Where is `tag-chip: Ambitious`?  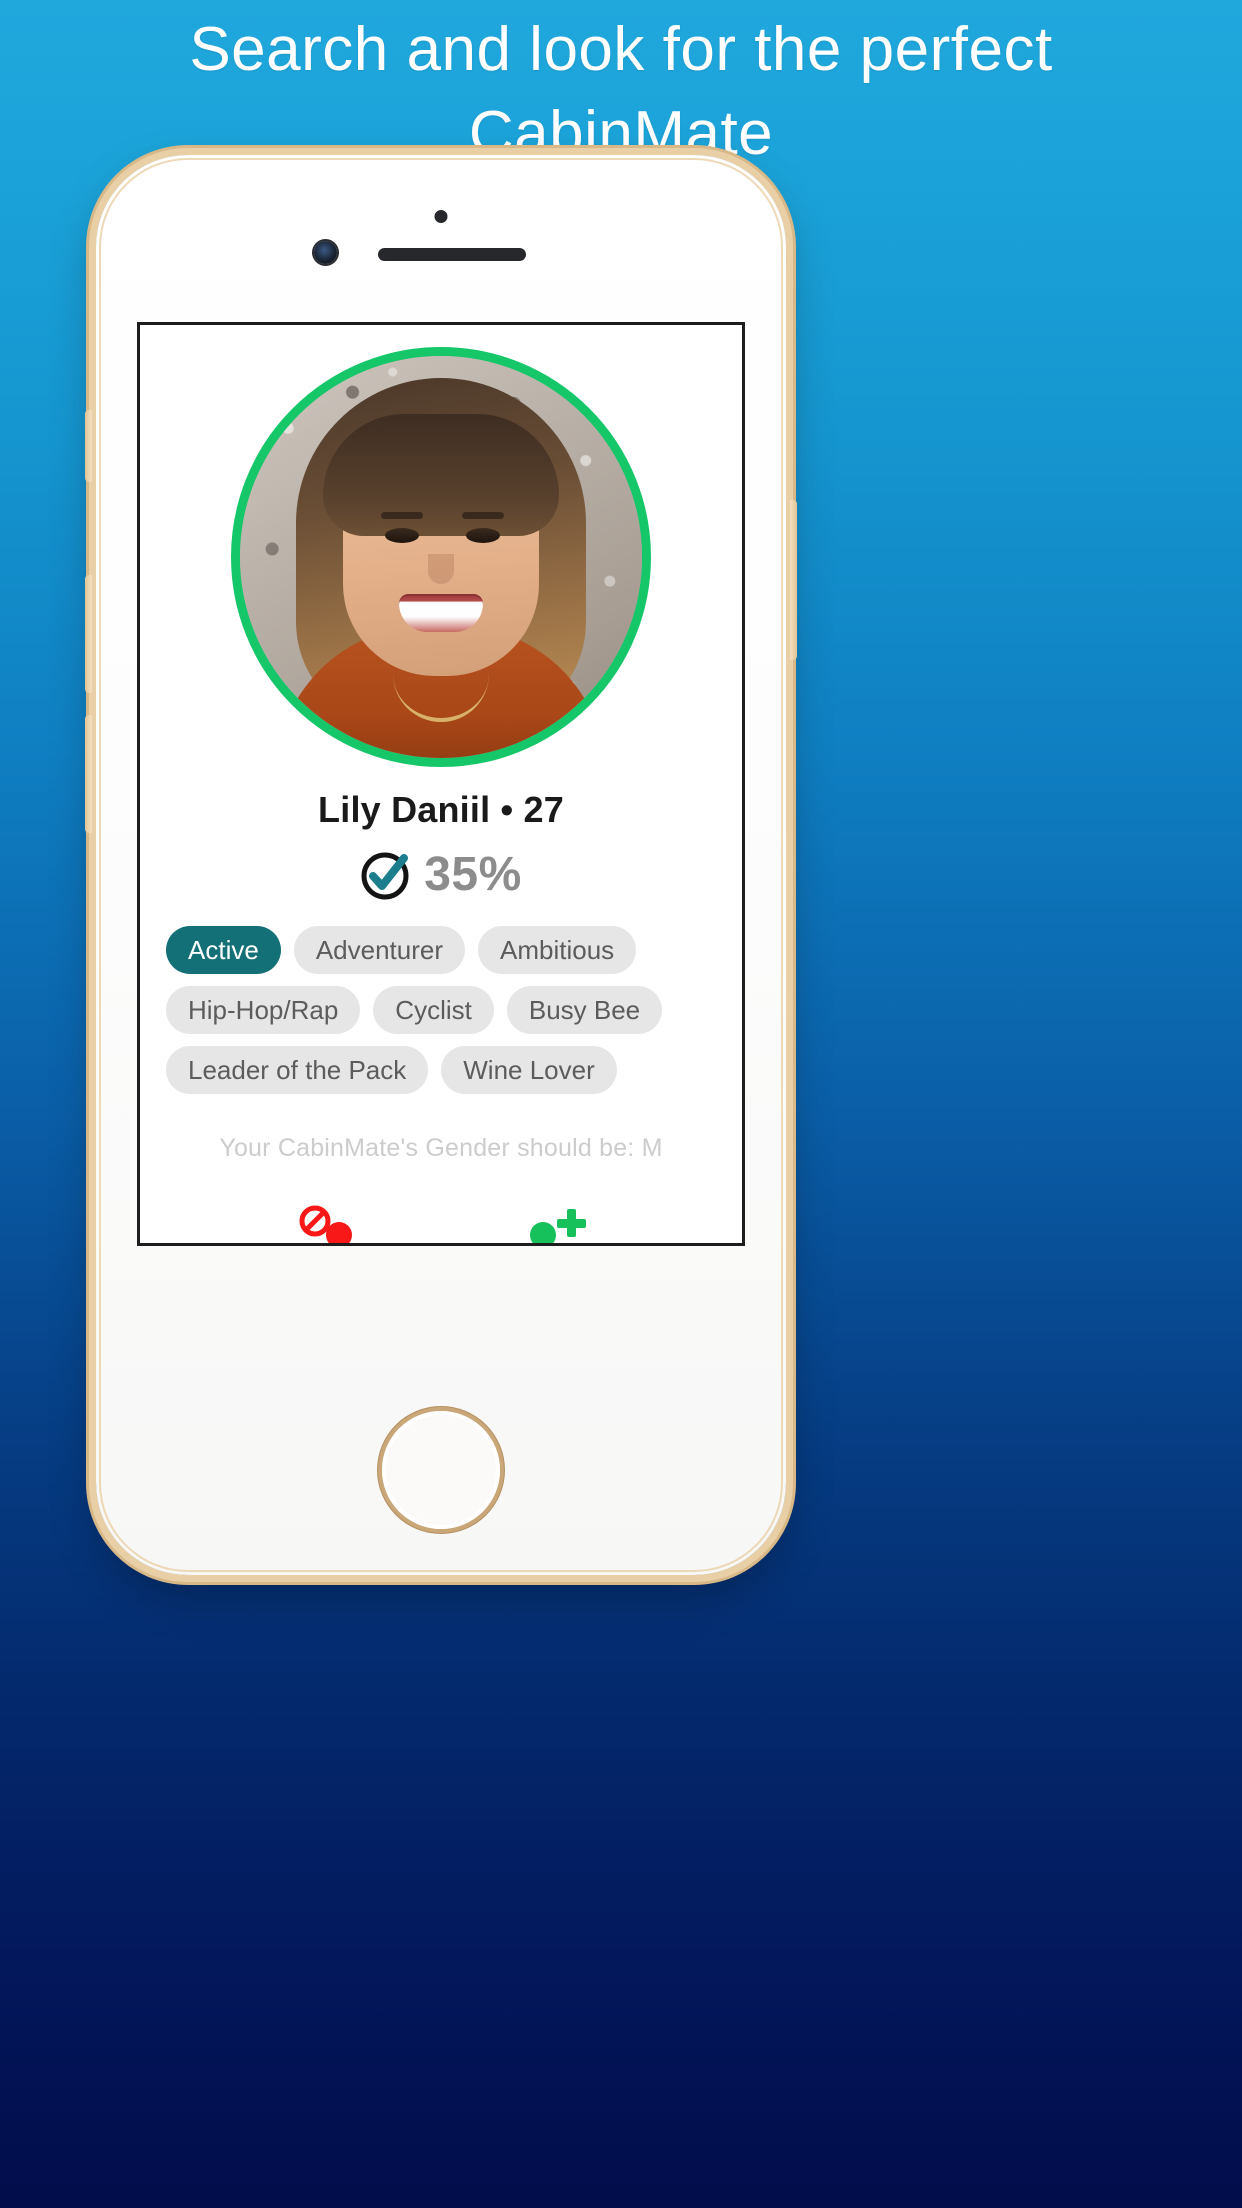 tag-chip: Ambitious is located at coordinates (557, 950).